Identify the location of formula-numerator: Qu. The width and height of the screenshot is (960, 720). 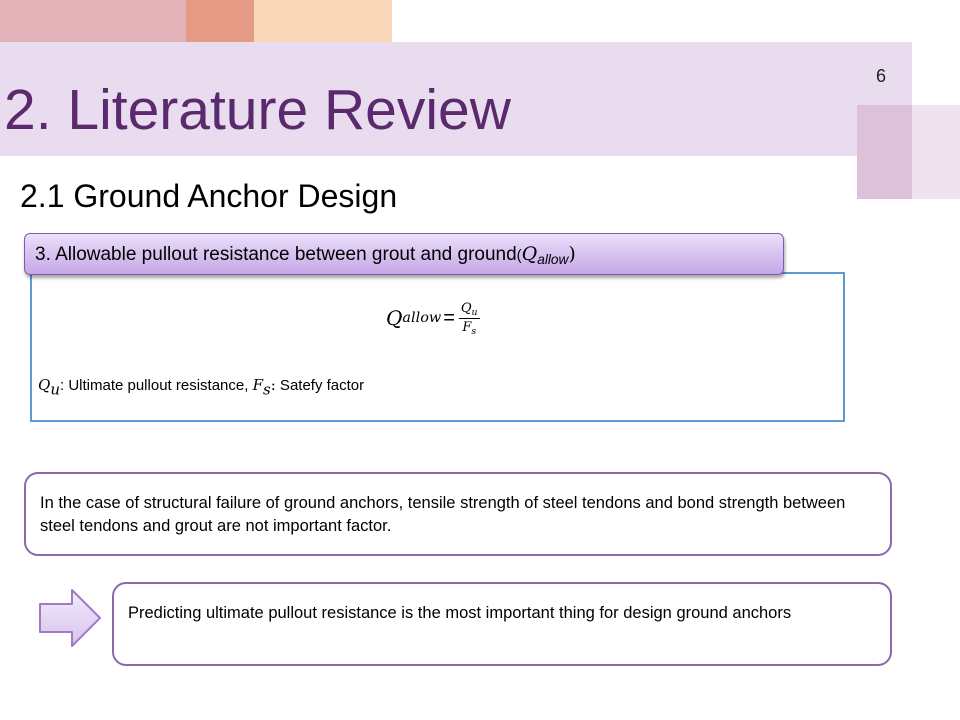
(469, 309).